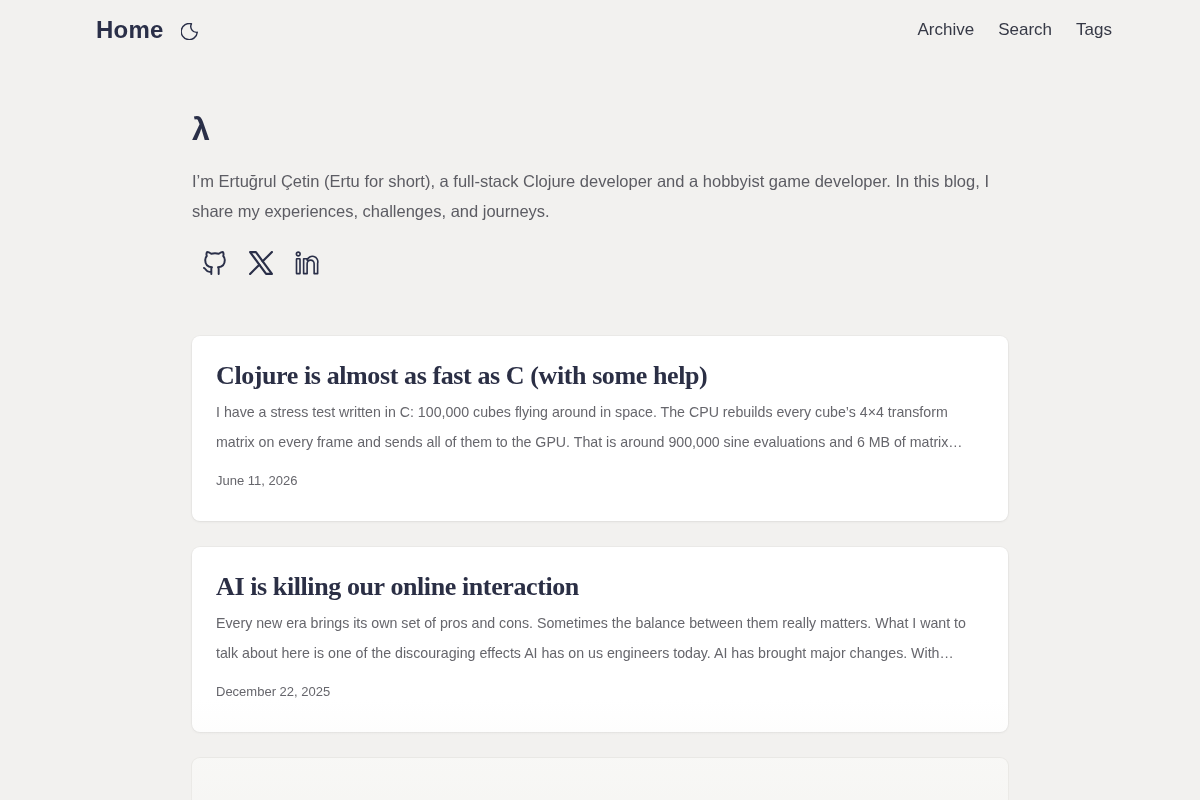 This screenshot has width=1200, height=800. Describe the element at coordinates (946, 30) in the screenshot. I see `nav-link: Archive` at that location.